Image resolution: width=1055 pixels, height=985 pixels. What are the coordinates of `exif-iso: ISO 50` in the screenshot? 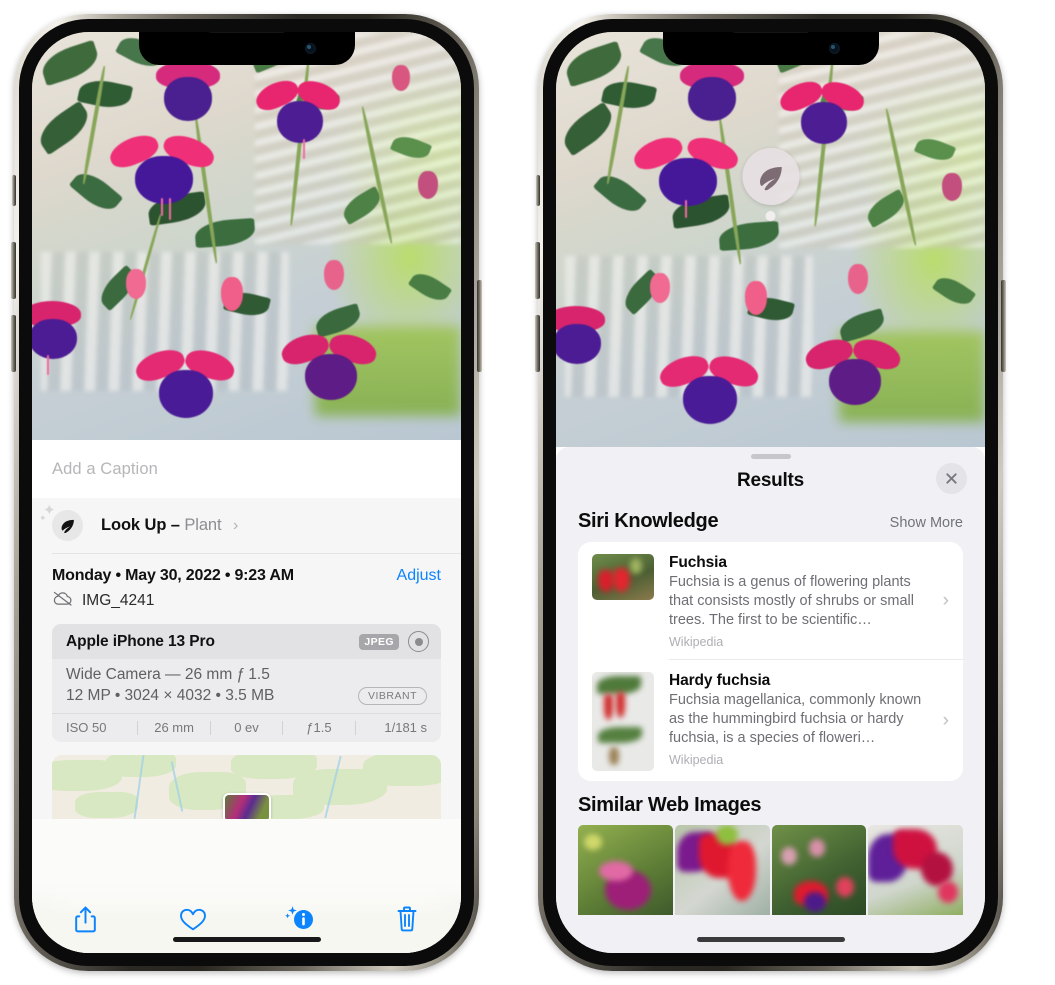 It's located at (86, 727).